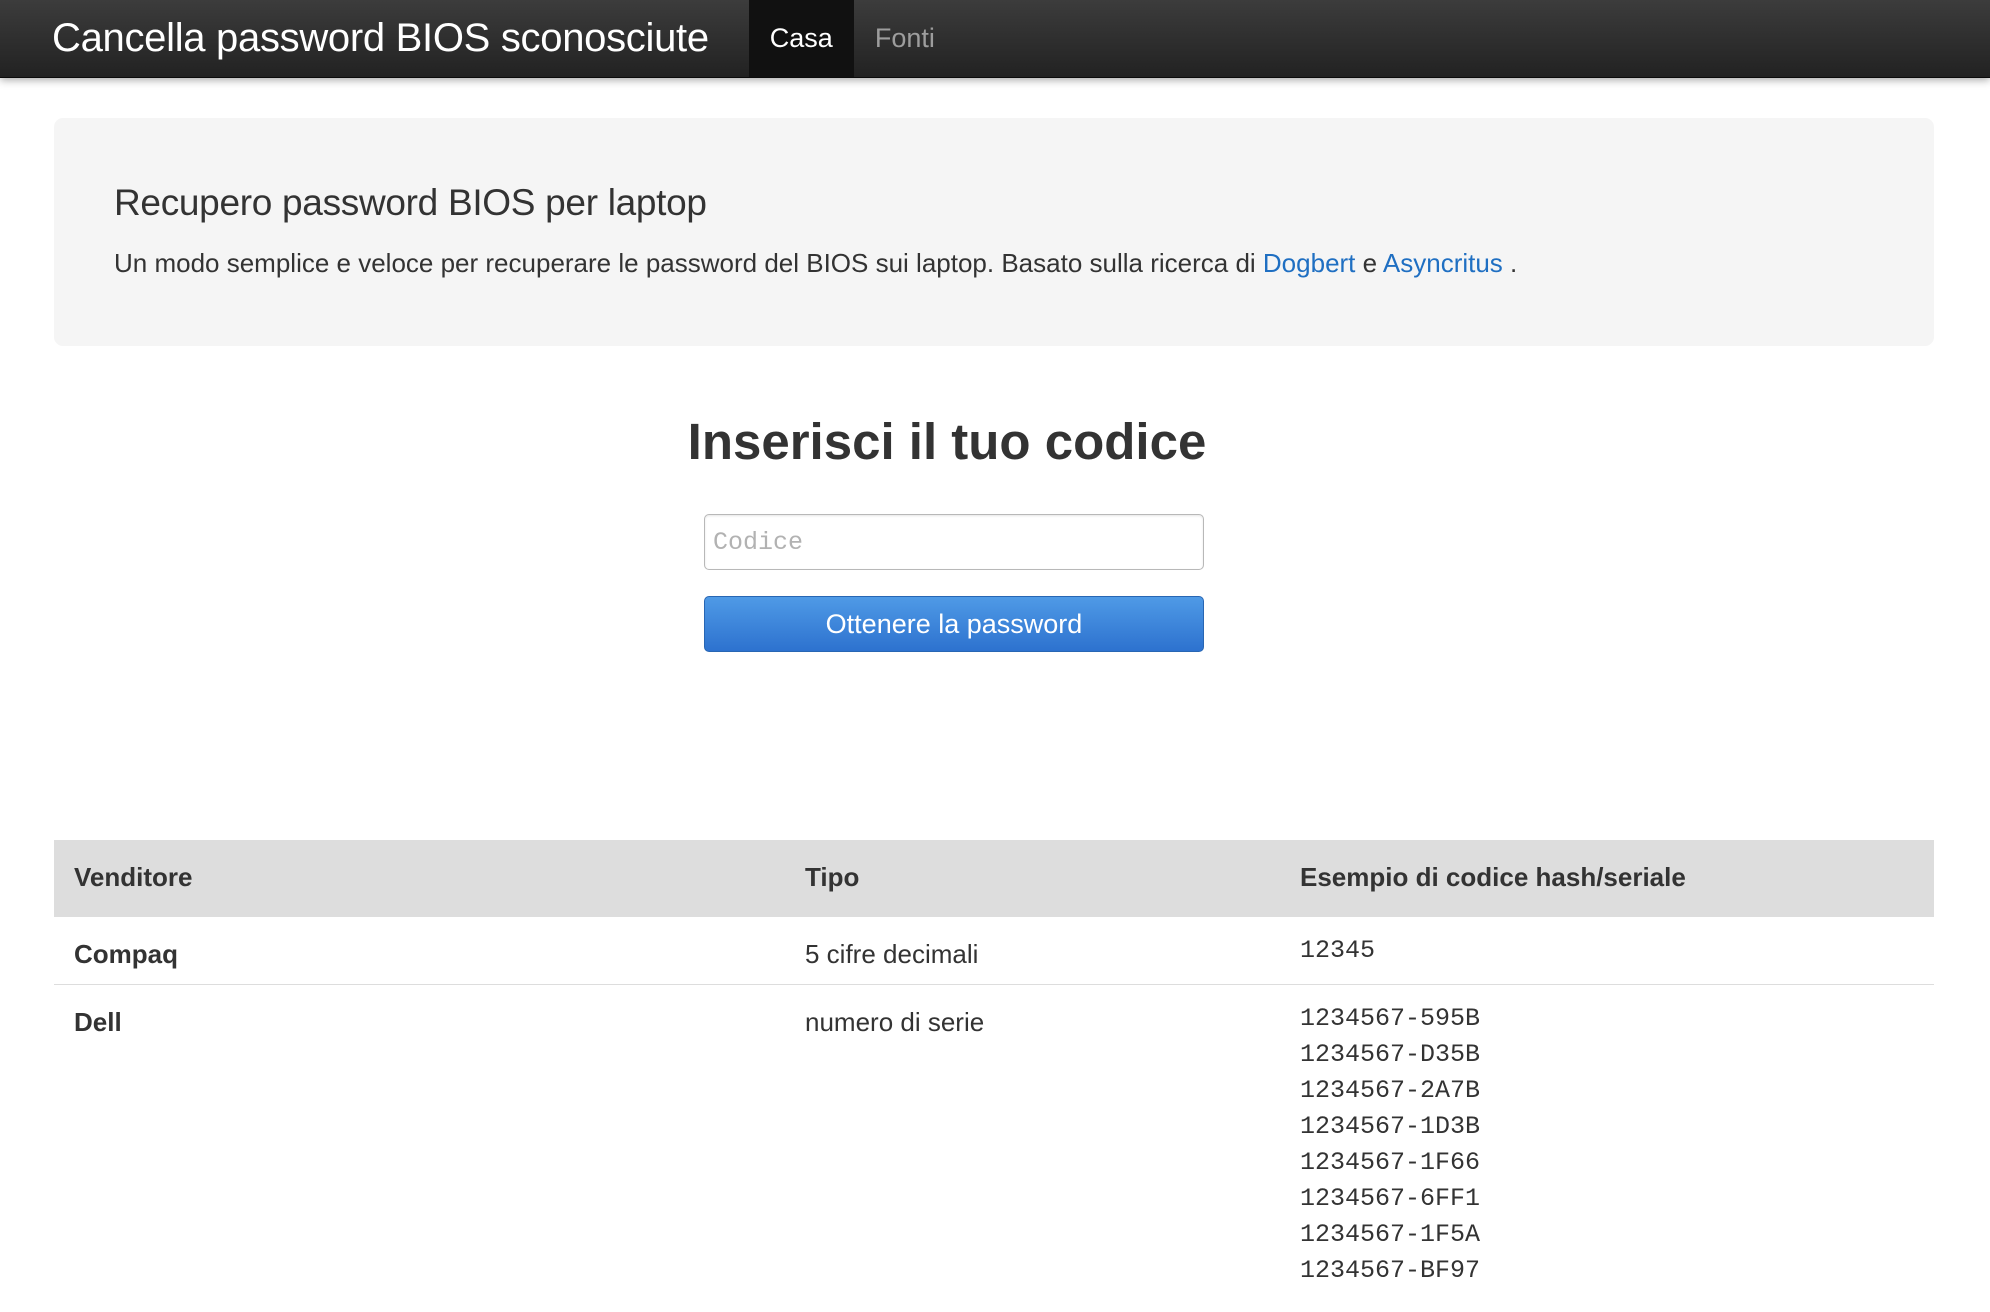 Image resolution: width=1990 pixels, height=1312 pixels. Describe the element at coordinates (1390, 1126) in the screenshot. I see `code-example: 1234567-1D3B` at that location.